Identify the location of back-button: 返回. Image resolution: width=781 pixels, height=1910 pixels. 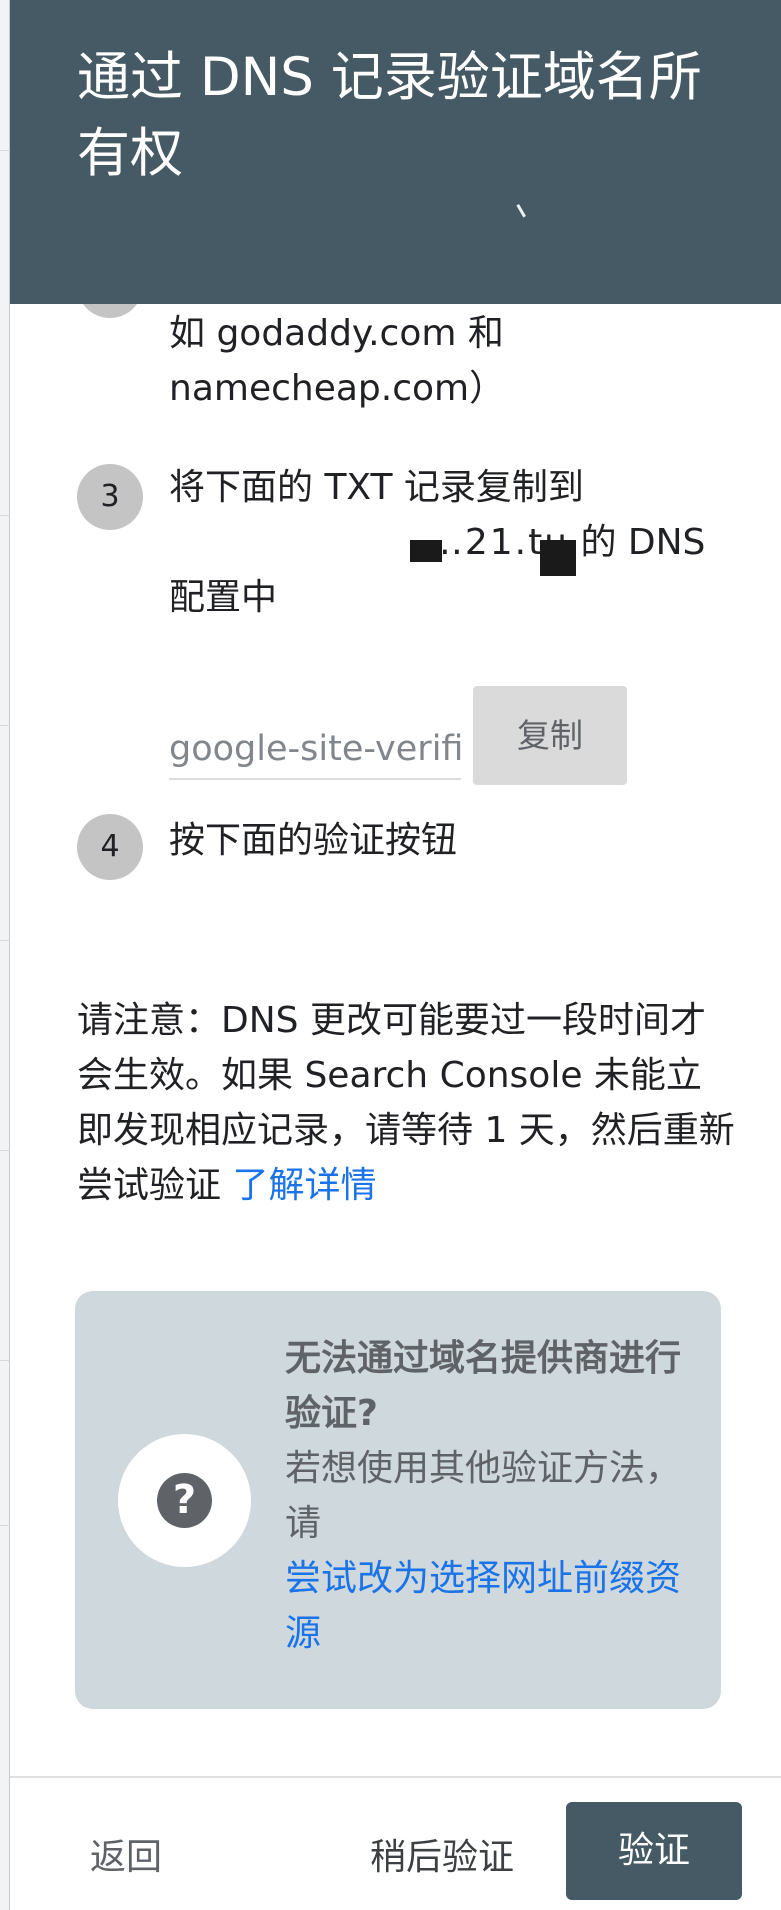
(126, 1854).